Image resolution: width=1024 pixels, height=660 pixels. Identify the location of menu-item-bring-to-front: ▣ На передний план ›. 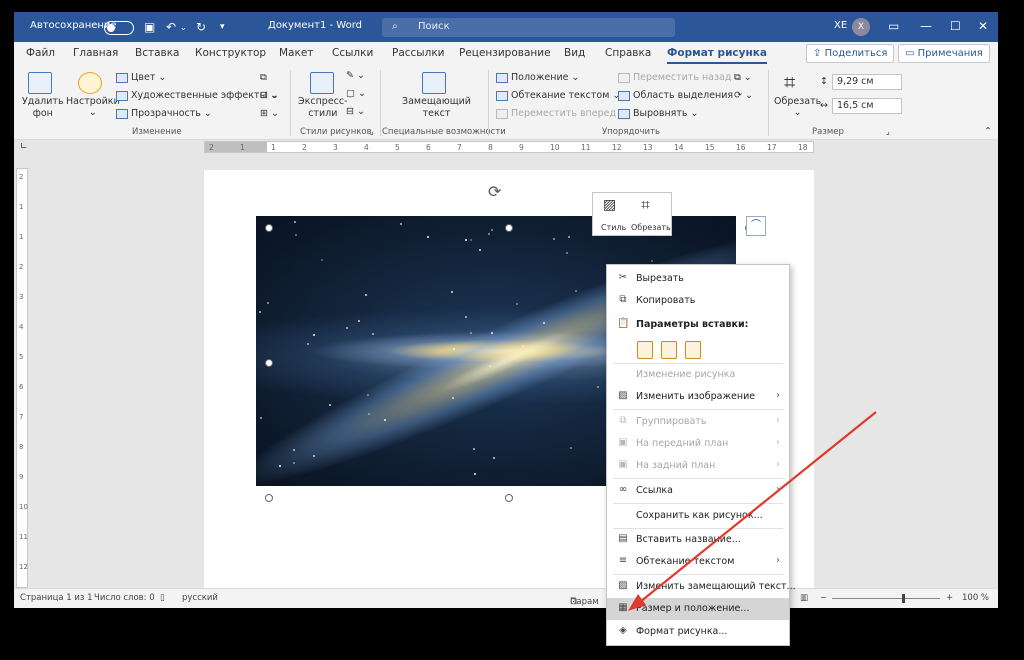
(698, 444).